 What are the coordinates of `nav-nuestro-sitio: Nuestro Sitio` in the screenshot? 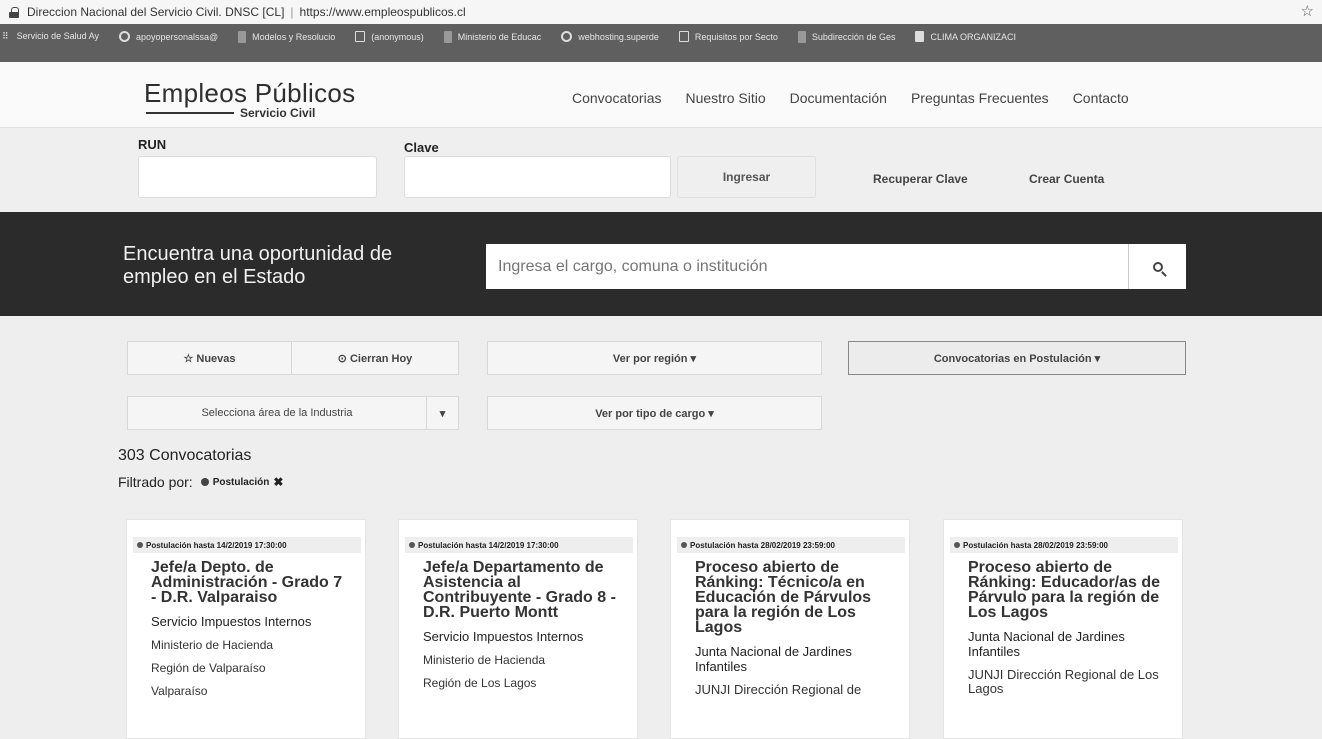 It's located at (726, 98).